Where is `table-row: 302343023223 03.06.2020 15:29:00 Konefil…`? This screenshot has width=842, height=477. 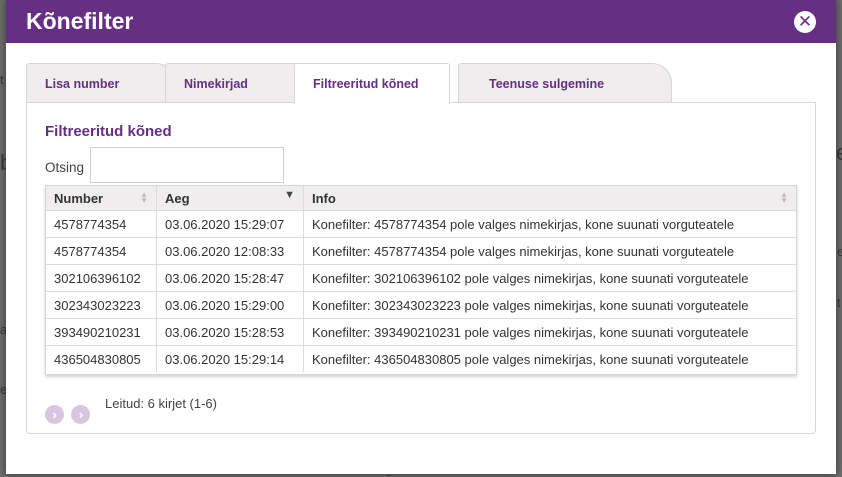 table-row: 302343023223 03.06.2020 15:29:00 Konefil… is located at coordinates (421, 305).